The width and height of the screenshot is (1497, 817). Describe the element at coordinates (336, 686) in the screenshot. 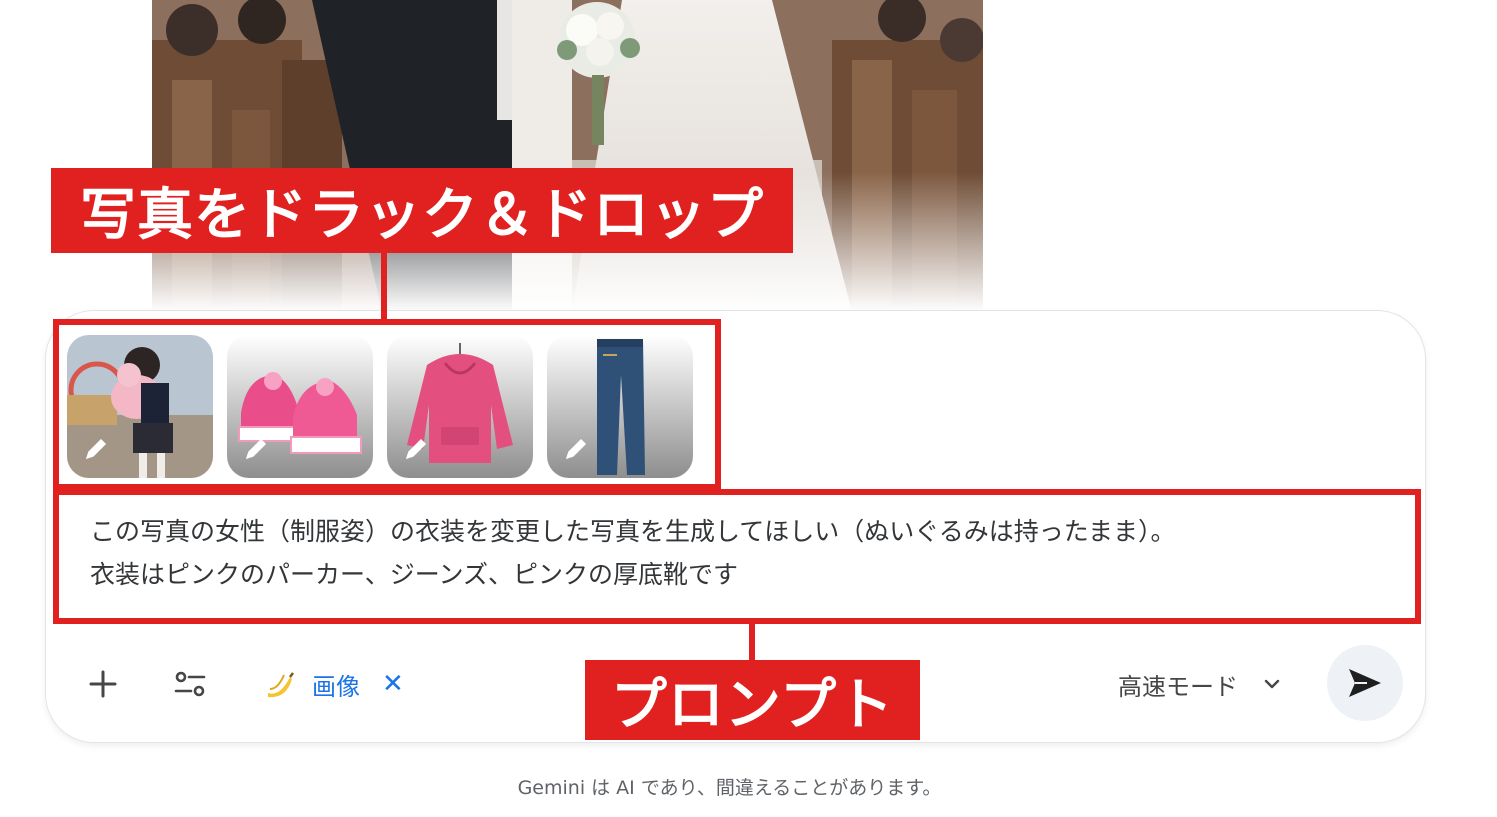

I see `chip-label: 画像` at that location.